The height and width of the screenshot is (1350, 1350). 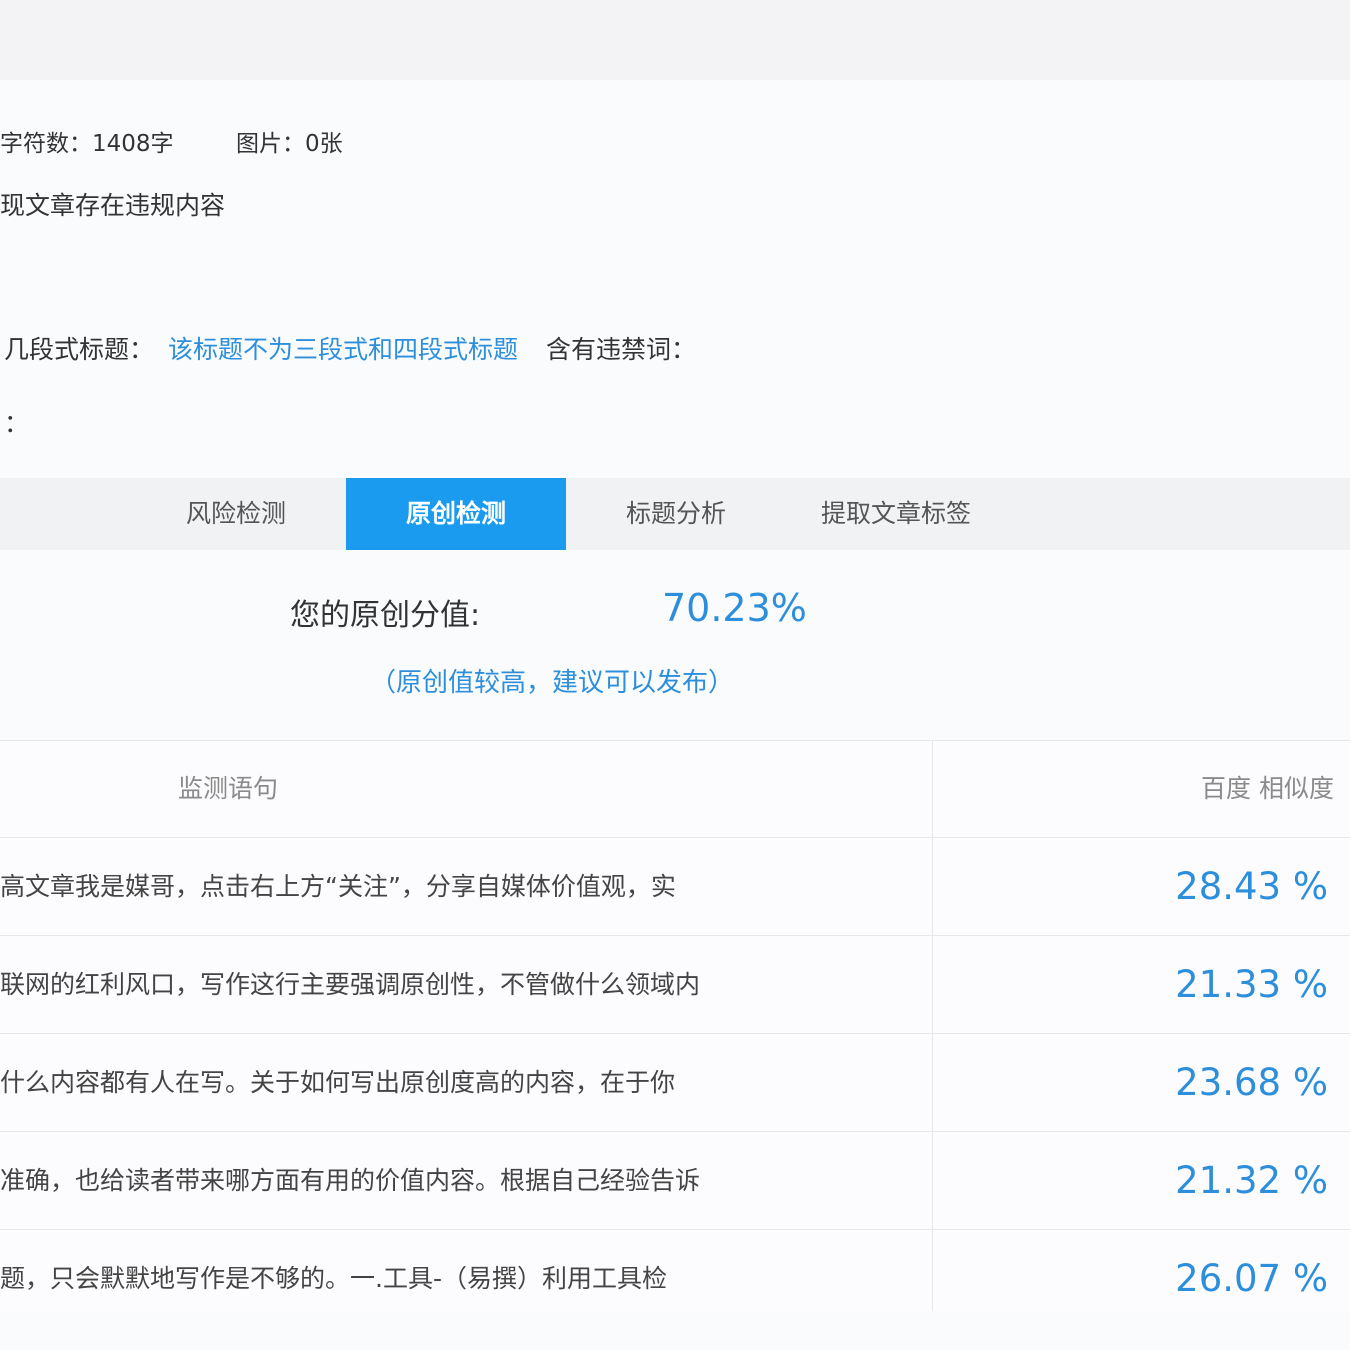 I want to click on row-sentence: 高文章我是媒哥，点击右上方“关注”，分享自媒体价值观，实, so click(x=338, y=886).